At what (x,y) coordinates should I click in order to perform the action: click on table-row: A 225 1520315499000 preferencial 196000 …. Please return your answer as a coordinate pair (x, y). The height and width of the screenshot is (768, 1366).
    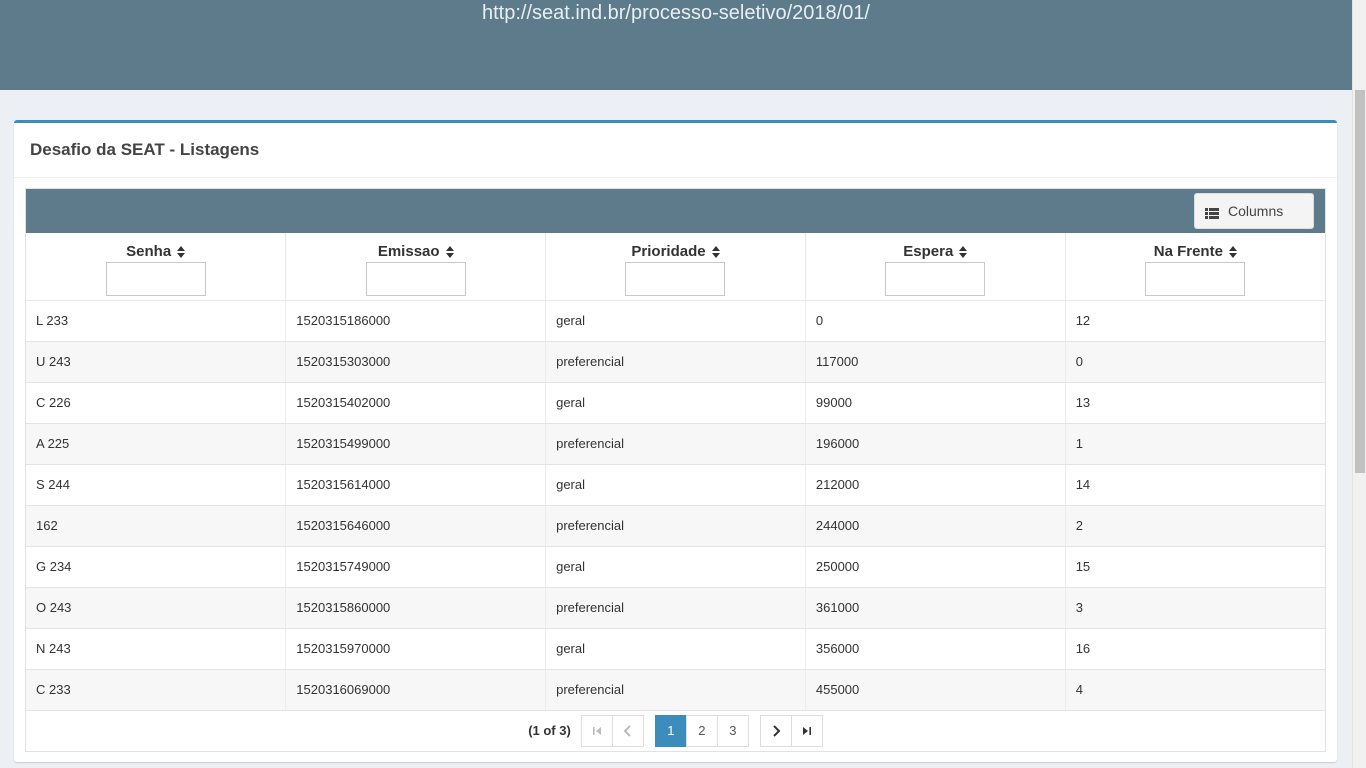
    Looking at the image, I should click on (675, 444).